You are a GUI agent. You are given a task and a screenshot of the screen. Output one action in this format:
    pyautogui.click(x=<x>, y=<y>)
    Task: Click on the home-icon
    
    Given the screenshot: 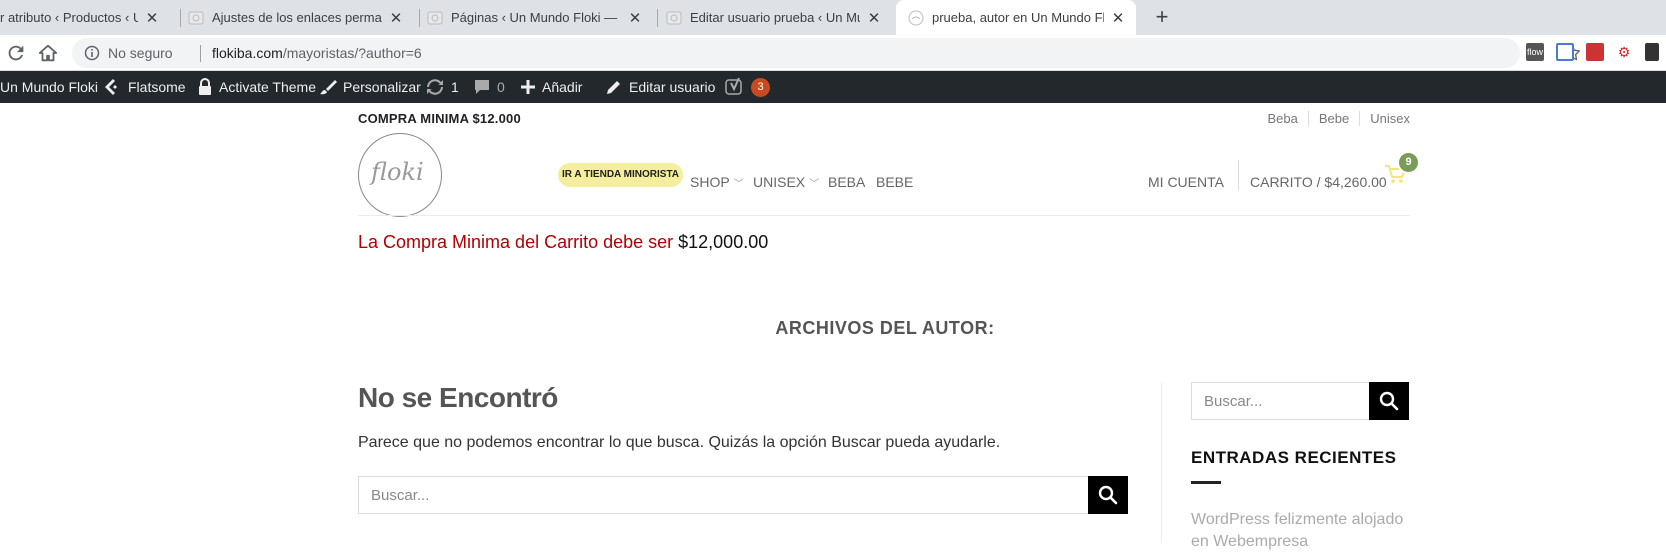 What is the action you would take?
    pyautogui.click(x=48, y=53)
    